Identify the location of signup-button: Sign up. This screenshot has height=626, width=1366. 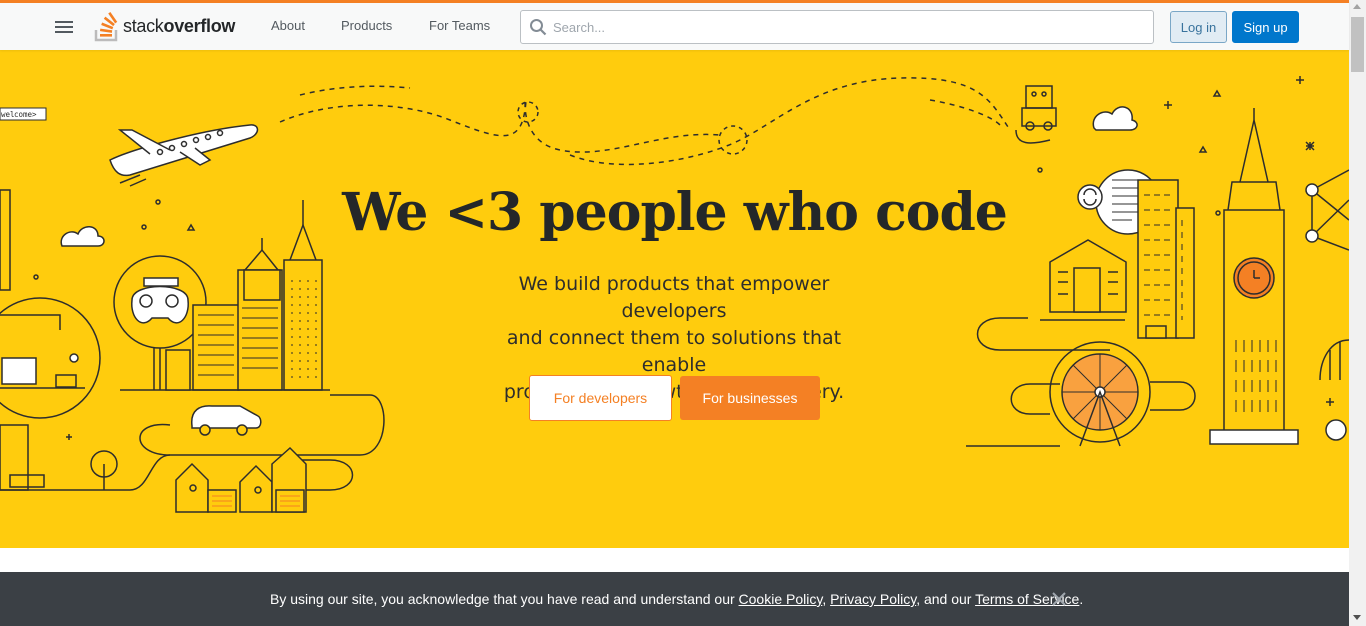
(1265, 27).